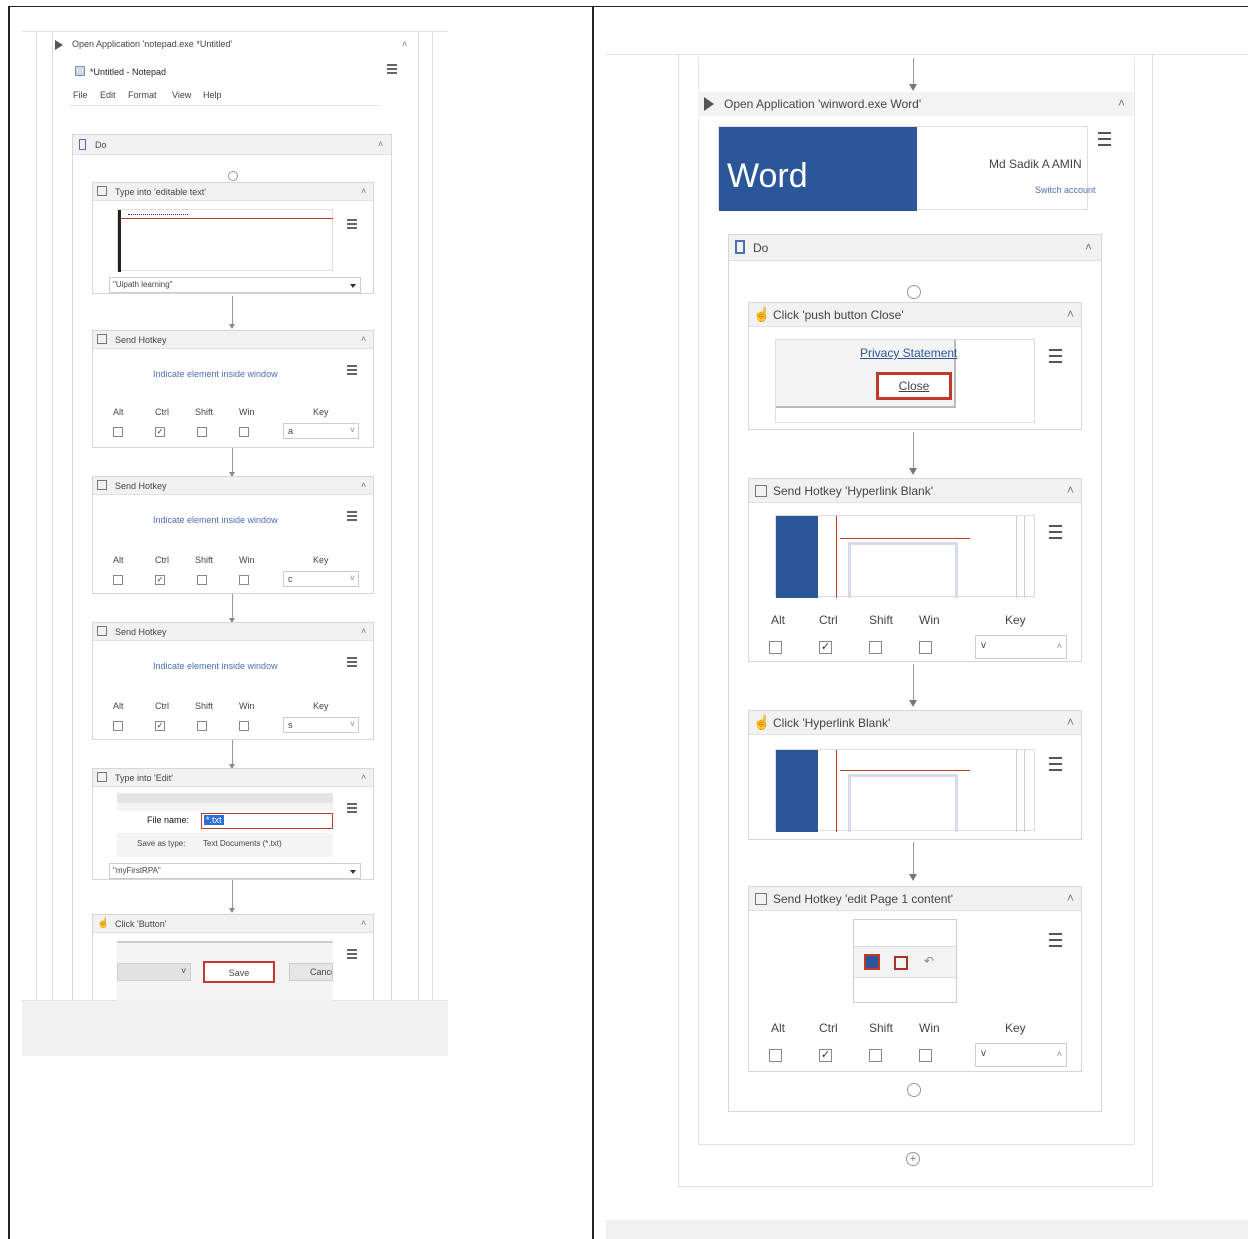 The height and width of the screenshot is (1239, 1250). What do you see at coordinates (909, 353) in the screenshot?
I see `privacy-statement-link: Privacy Statement` at bounding box center [909, 353].